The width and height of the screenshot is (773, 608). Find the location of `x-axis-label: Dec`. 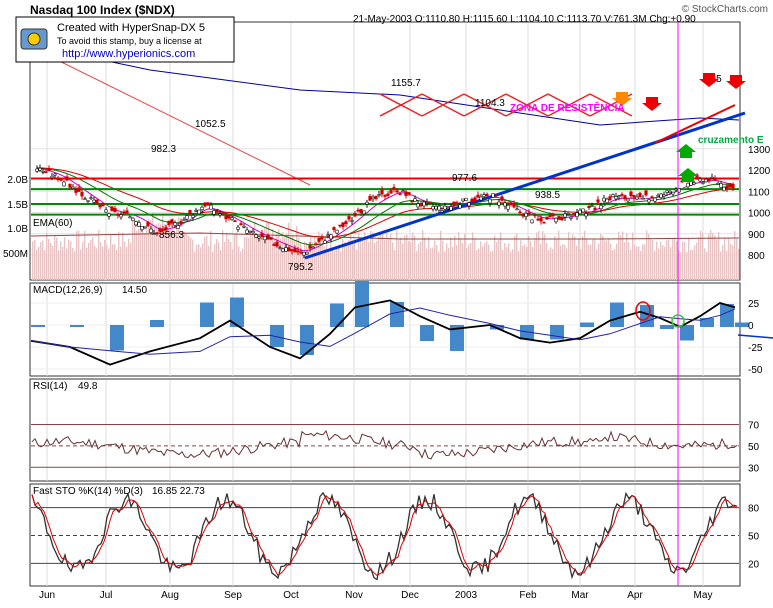

x-axis-label: Dec is located at coordinates (410, 595).